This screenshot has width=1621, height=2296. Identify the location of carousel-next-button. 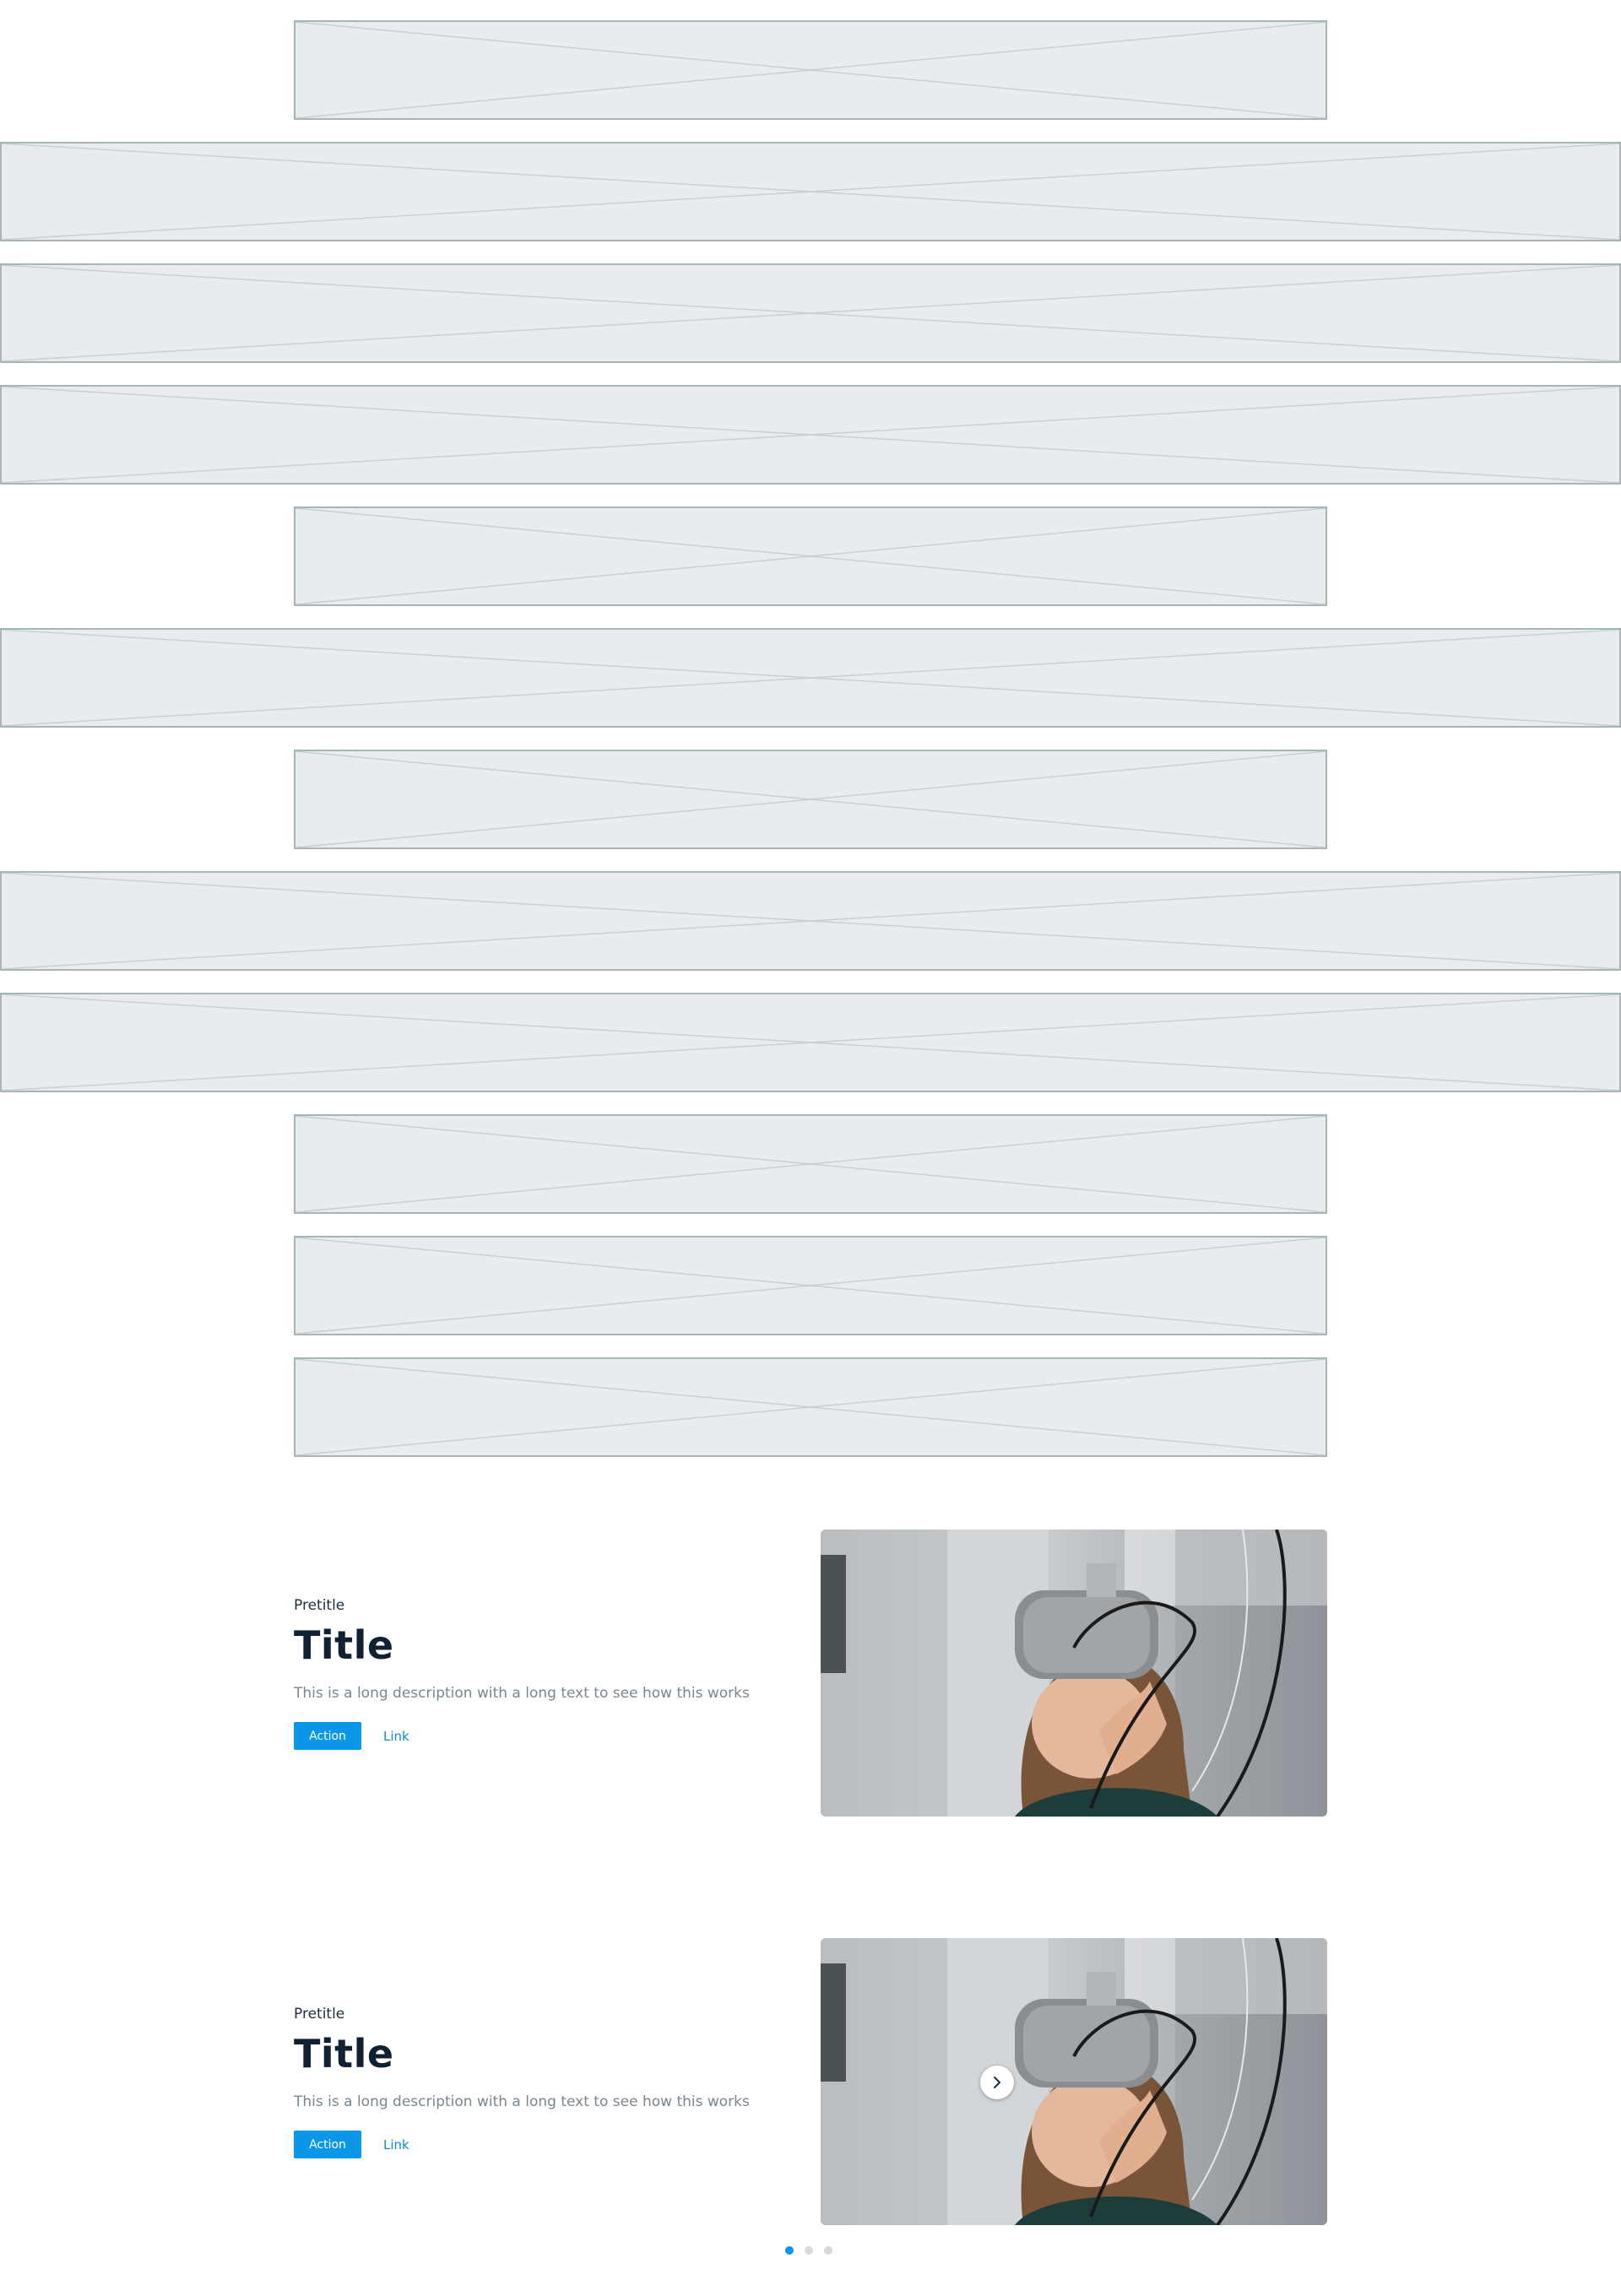
(997, 2082).